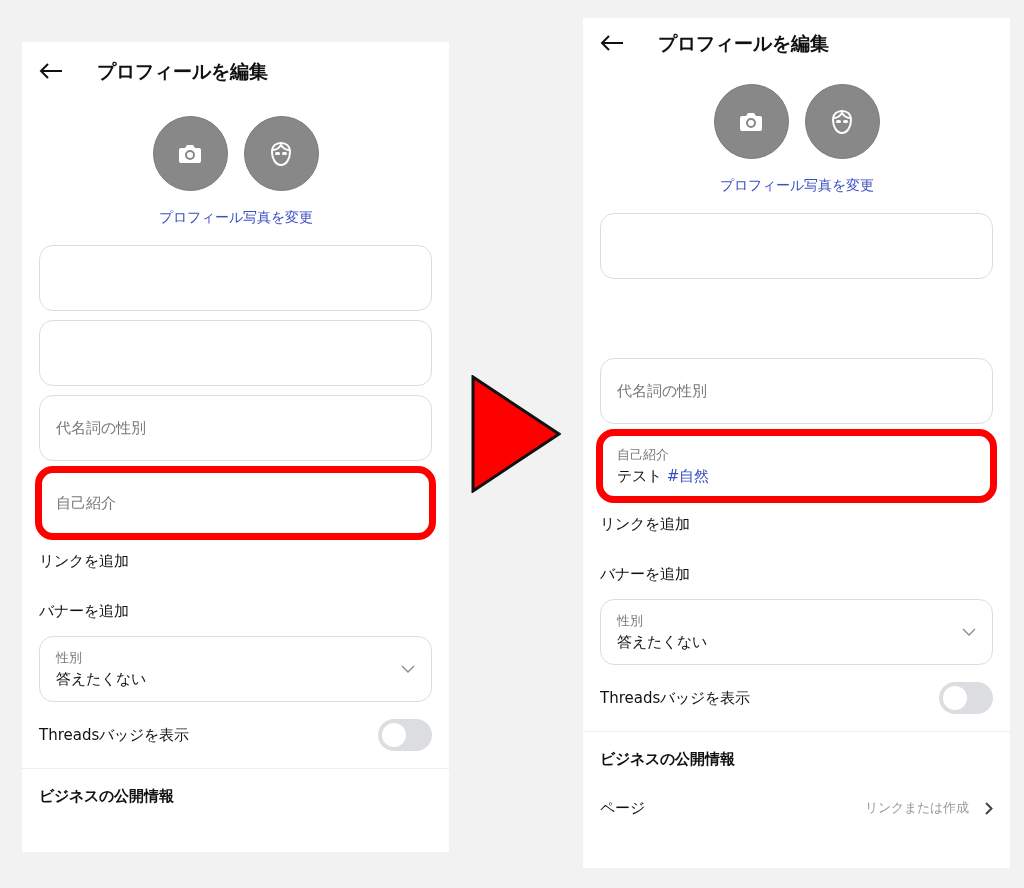 The image size is (1024, 888). I want to click on field-label: 自己紹介, so click(643, 455).